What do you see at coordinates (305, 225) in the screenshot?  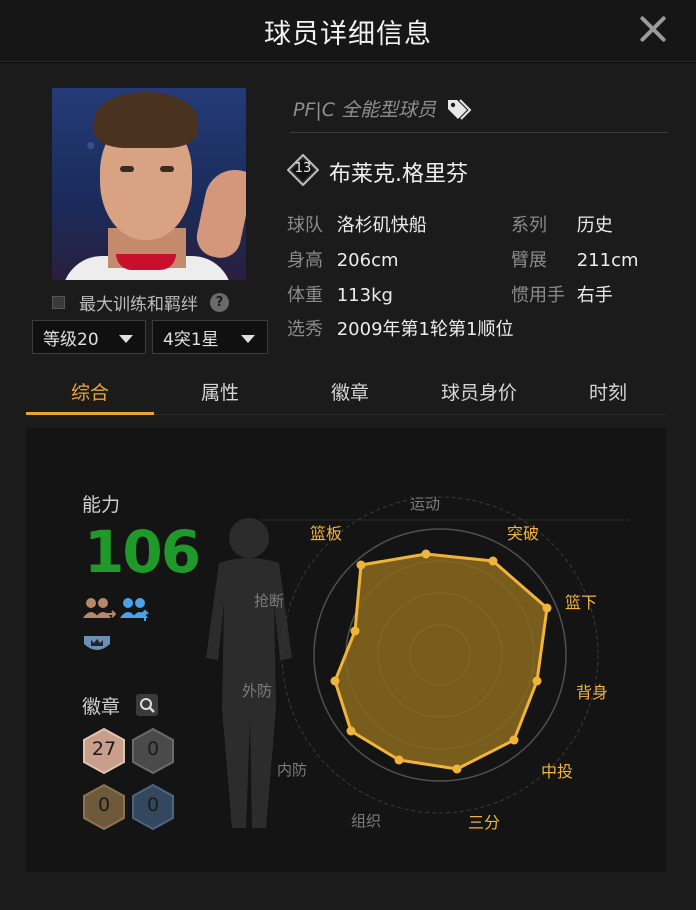 I see `team-label: 球队` at bounding box center [305, 225].